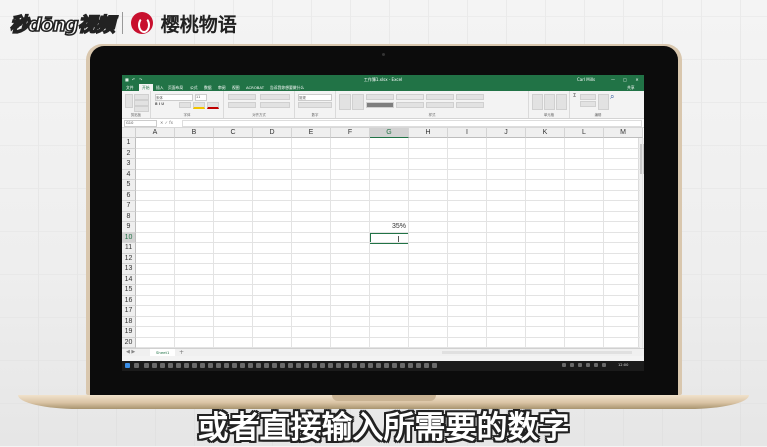 The width and height of the screenshot is (767, 447). Describe the element at coordinates (127, 365) in the screenshot. I see `start-icon` at that location.